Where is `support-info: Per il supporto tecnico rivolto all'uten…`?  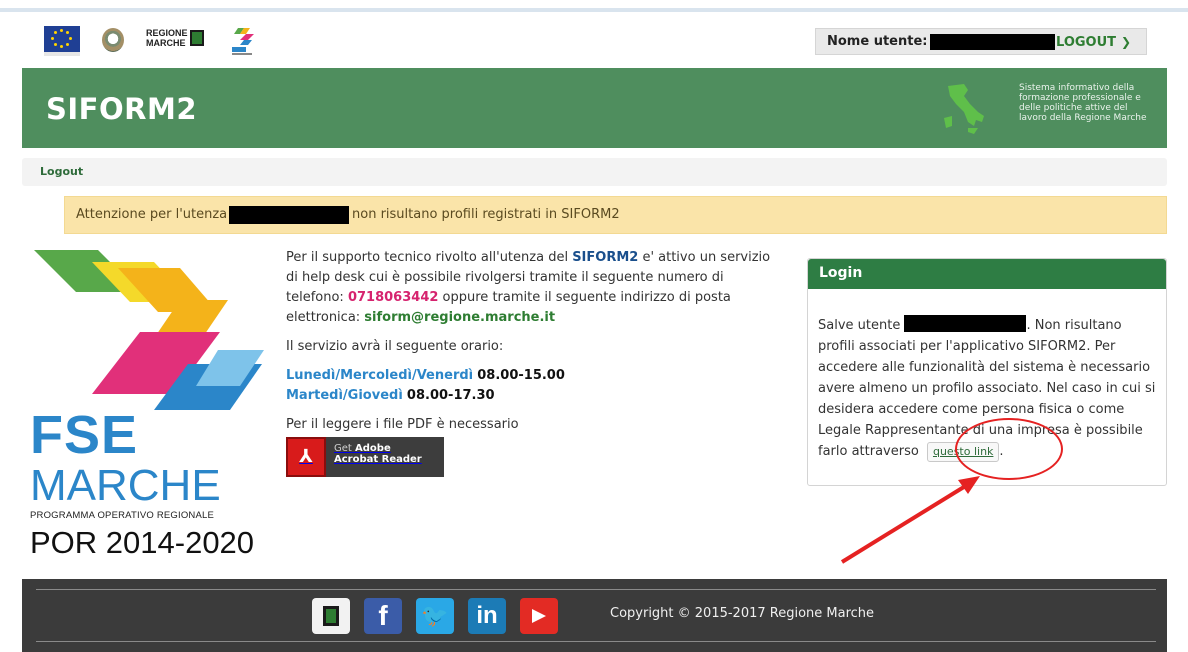 support-info: Per il supporto tecnico rivolto all'uten… is located at coordinates (530, 362).